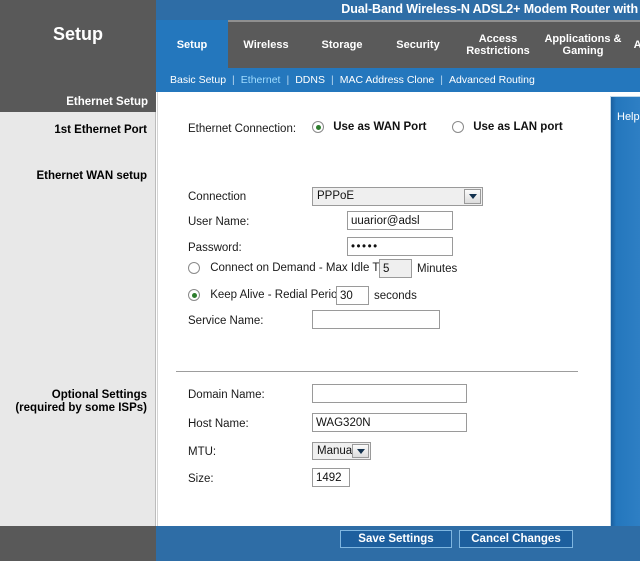 The height and width of the screenshot is (561, 640). What do you see at coordinates (218, 424) in the screenshot?
I see `host-name-label: Host Name:` at bounding box center [218, 424].